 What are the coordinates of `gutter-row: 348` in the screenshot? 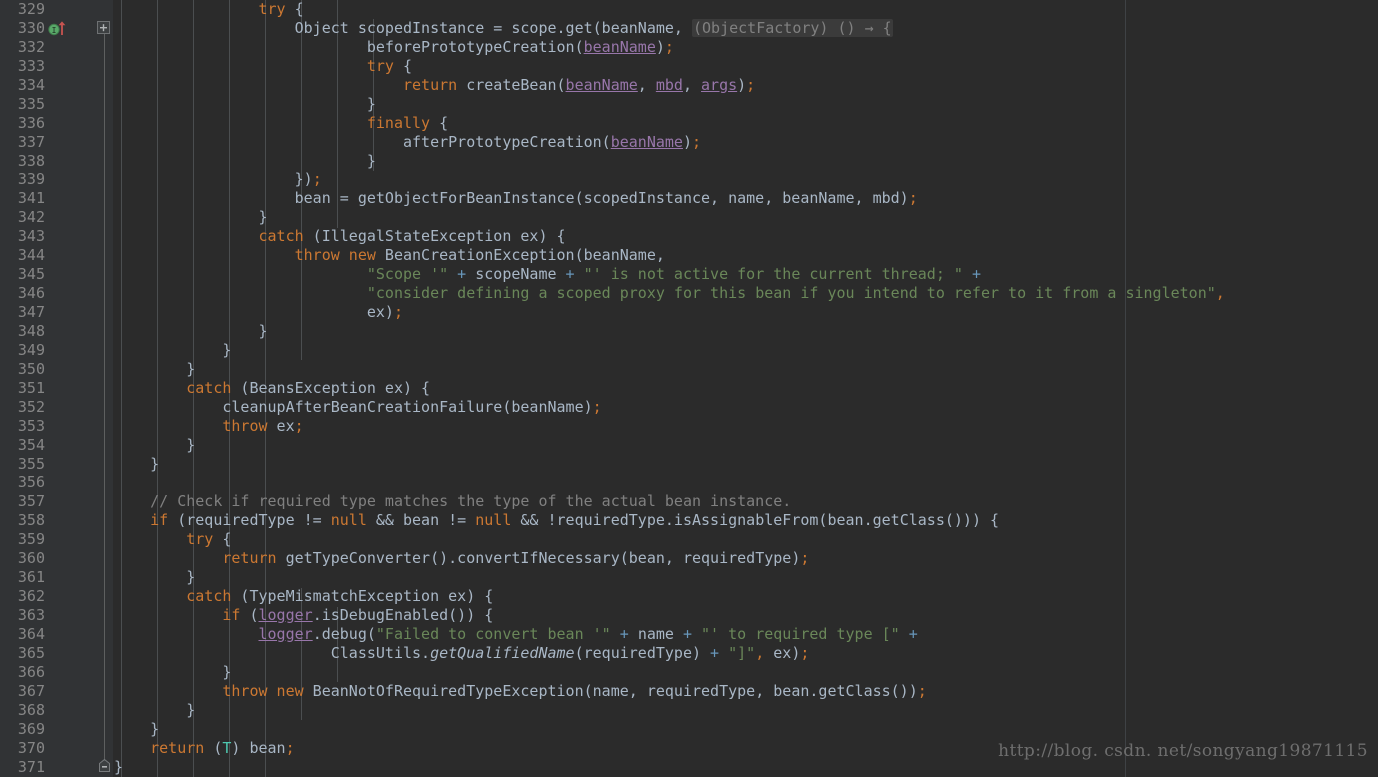 It's located at (56, 331).